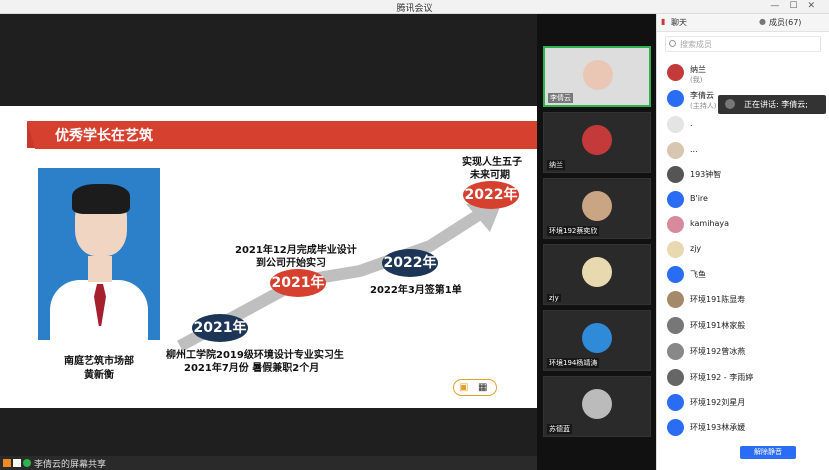  Describe the element at coordinates (7, 463) in the screenshot. I see `user-icon` at that location.